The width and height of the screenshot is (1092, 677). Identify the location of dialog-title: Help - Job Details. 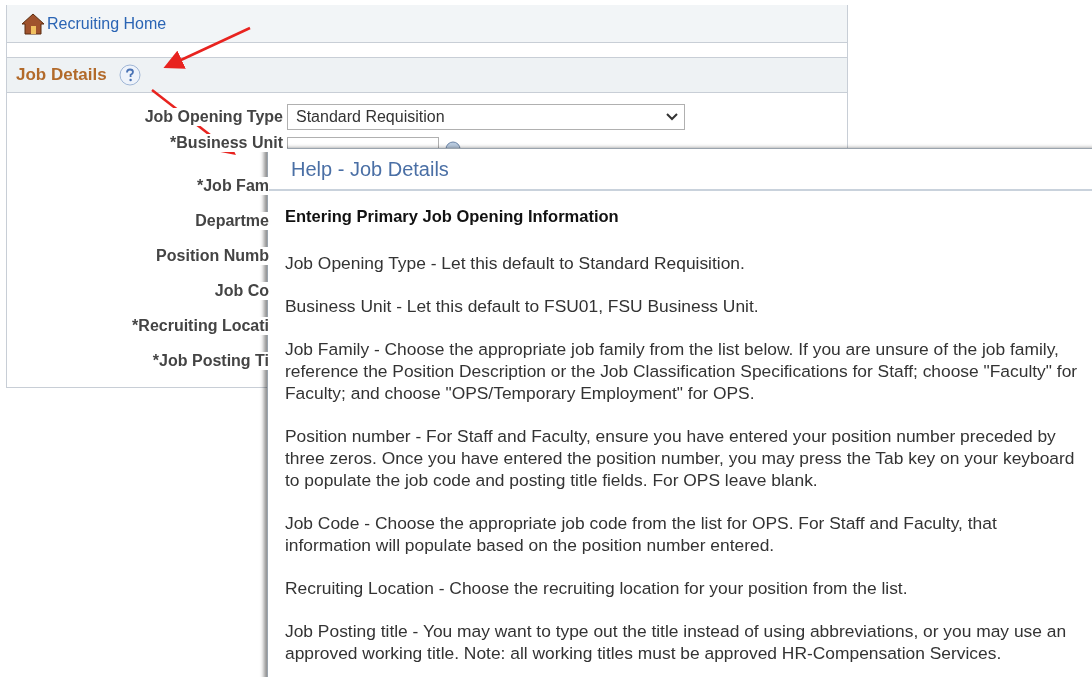
(680, 170).